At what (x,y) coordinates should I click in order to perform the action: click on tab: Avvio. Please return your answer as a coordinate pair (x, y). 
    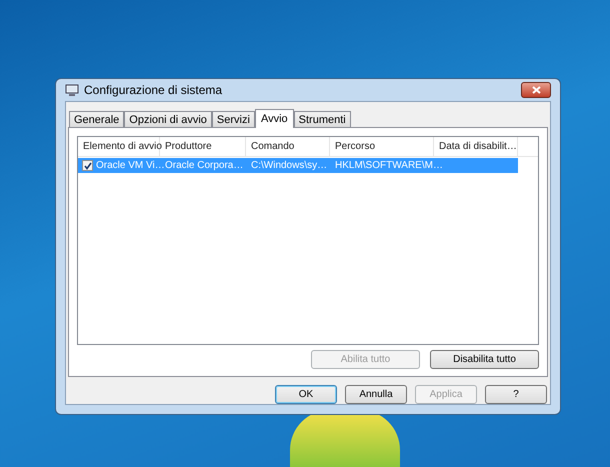
    Looking at the image, I should click on (274, 118).